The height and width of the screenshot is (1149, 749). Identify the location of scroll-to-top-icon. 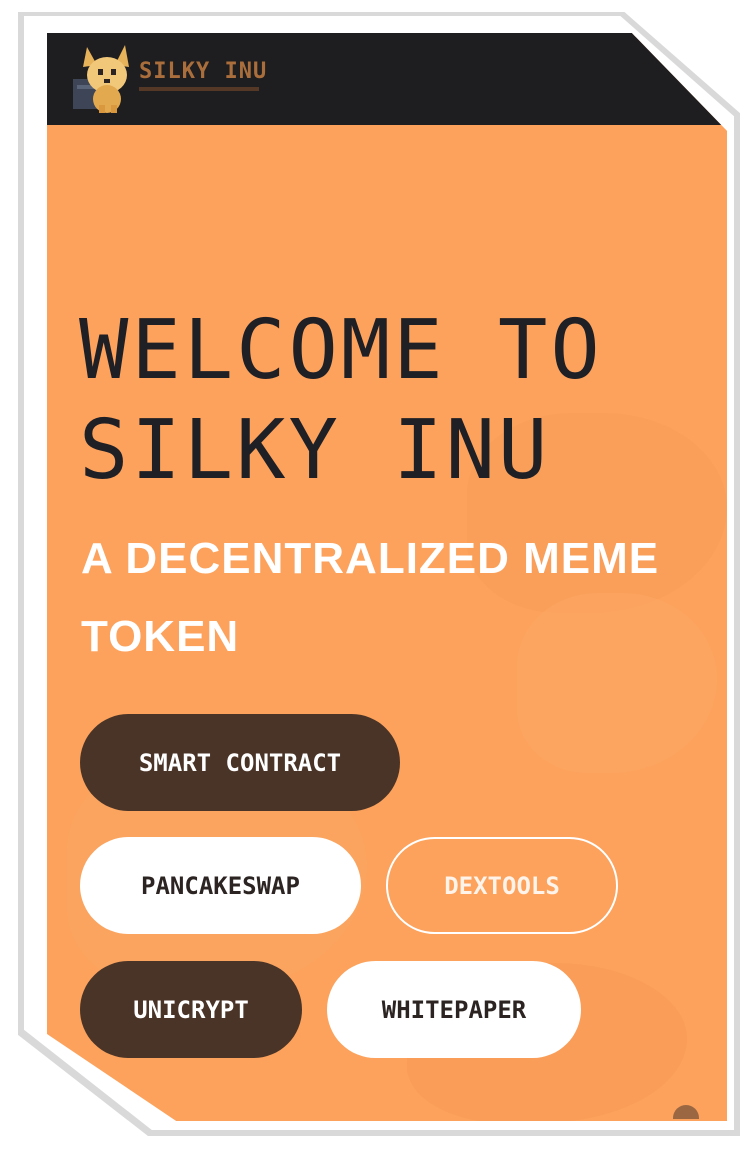
(686, 1112).